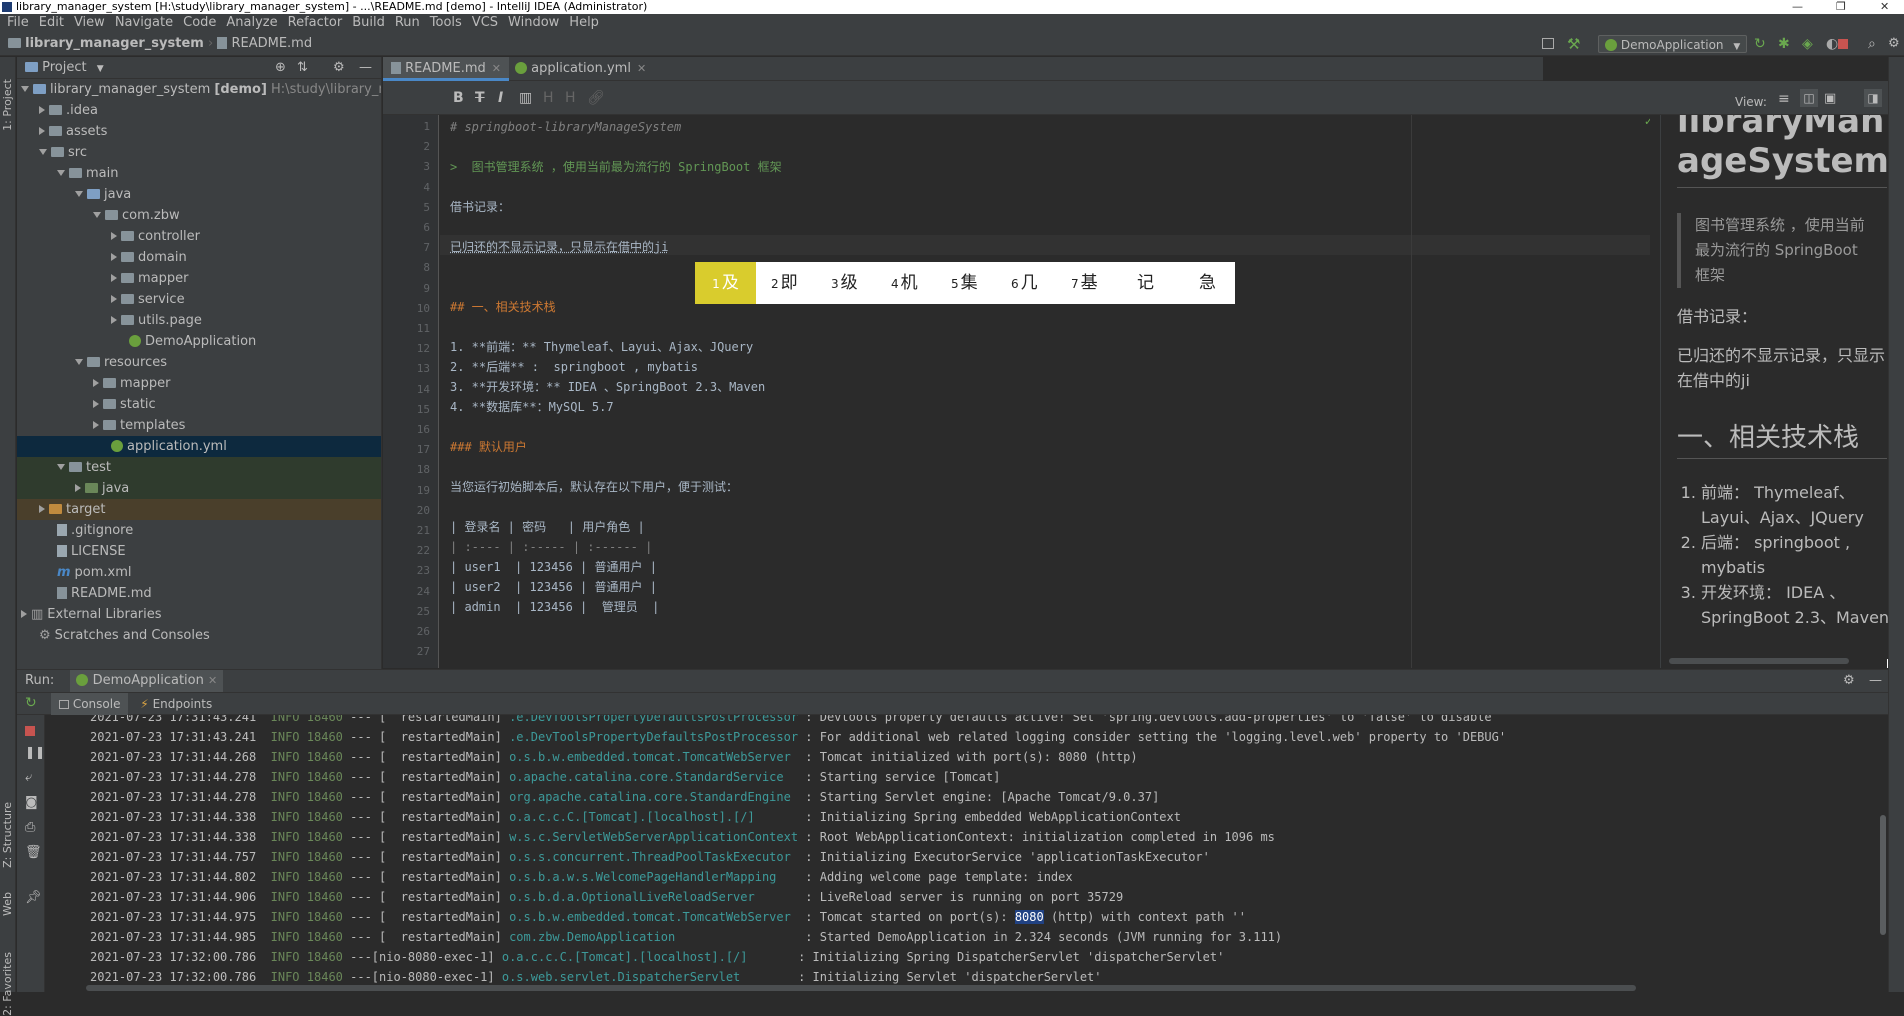  Describe the element at coordinates (199, 152) in the screenshot. I see `tree-item-src: src` at that location.